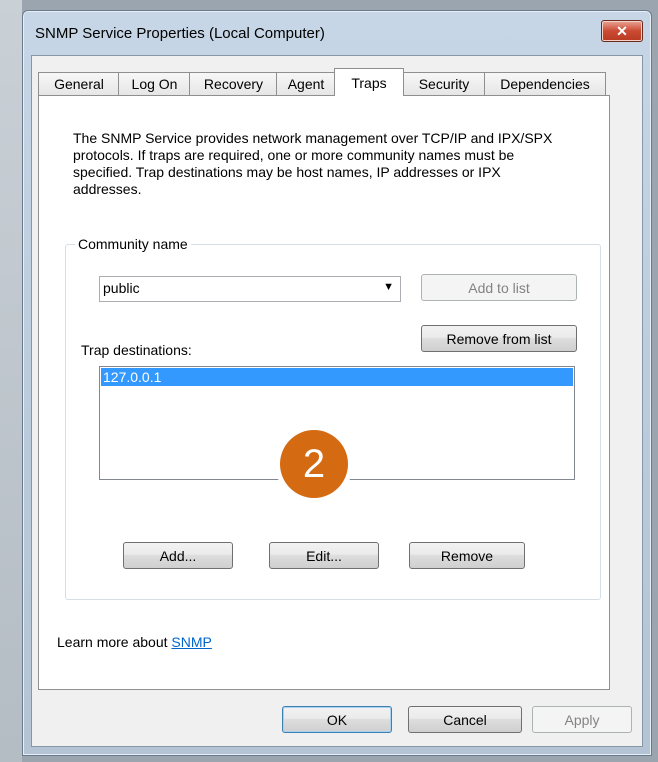  What do you see at coordinates (467, 555) in the screenshot?
I see `remove-destination-button: Remove` at bounding box center [467, 555].